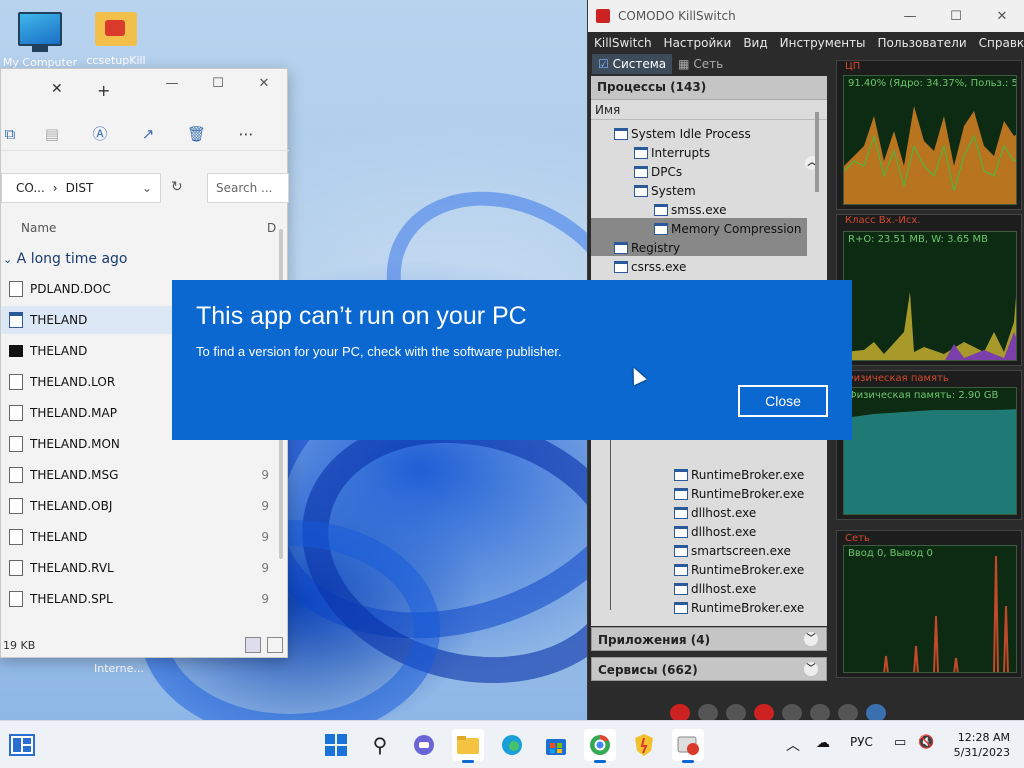 Image resolution: width=1024 pixels, height=768 pixels. I want to click on process-row: Interrupts, so click(672, 152).